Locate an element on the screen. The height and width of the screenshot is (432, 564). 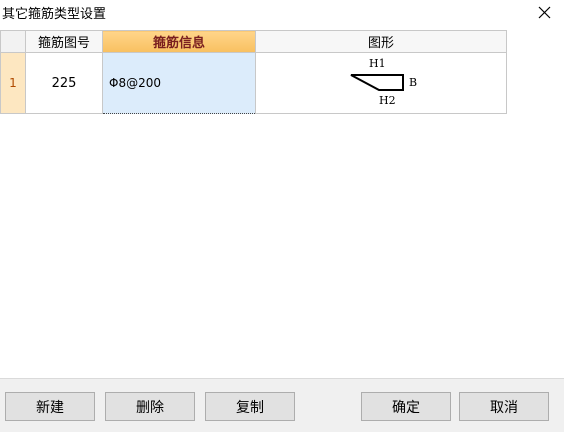
close-icon is located at coordinates (544, 12).